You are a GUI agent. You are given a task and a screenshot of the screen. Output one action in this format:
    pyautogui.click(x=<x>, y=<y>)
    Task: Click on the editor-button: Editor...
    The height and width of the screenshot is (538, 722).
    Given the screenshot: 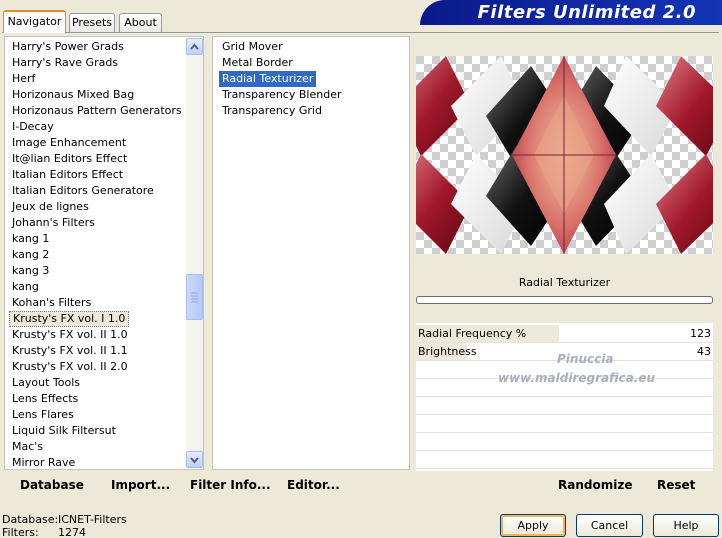 What is the action you would take?
    pyautogui.click(x=313, y=485)
    